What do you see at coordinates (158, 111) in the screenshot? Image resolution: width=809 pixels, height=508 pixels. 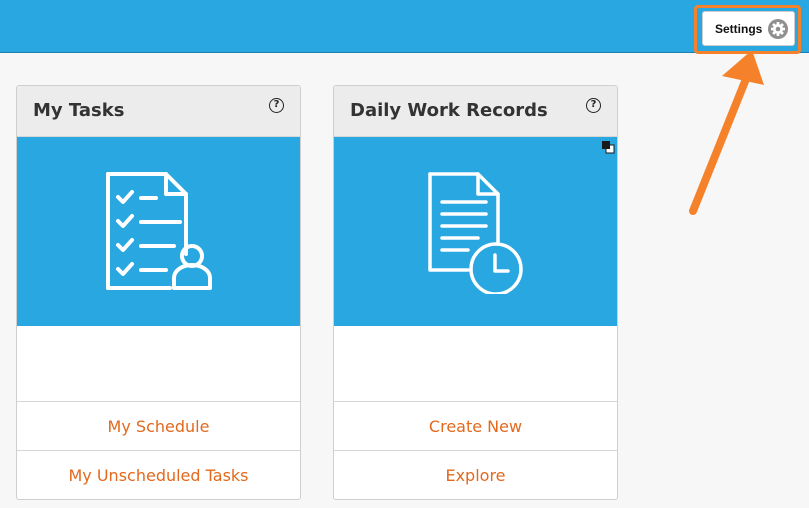 I see `card-header: My Tasks ?` at bounding box center [158, 111].